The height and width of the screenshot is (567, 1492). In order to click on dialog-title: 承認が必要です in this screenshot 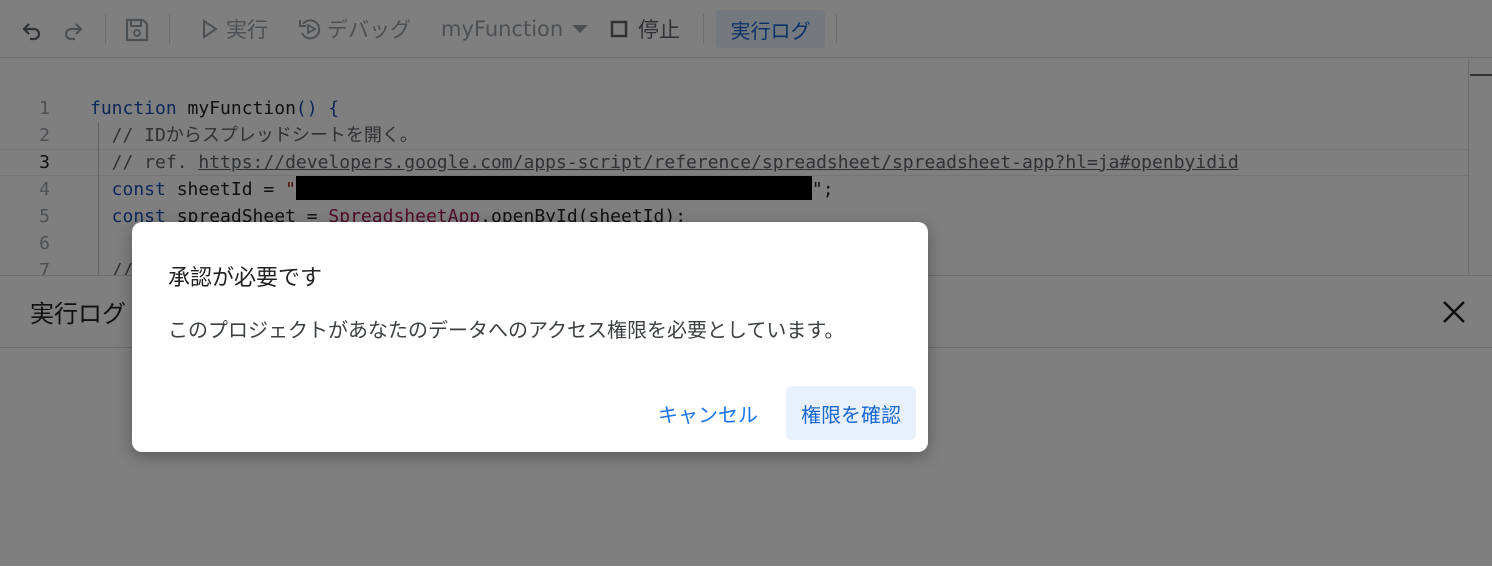, I will do `click(245, 278)`.